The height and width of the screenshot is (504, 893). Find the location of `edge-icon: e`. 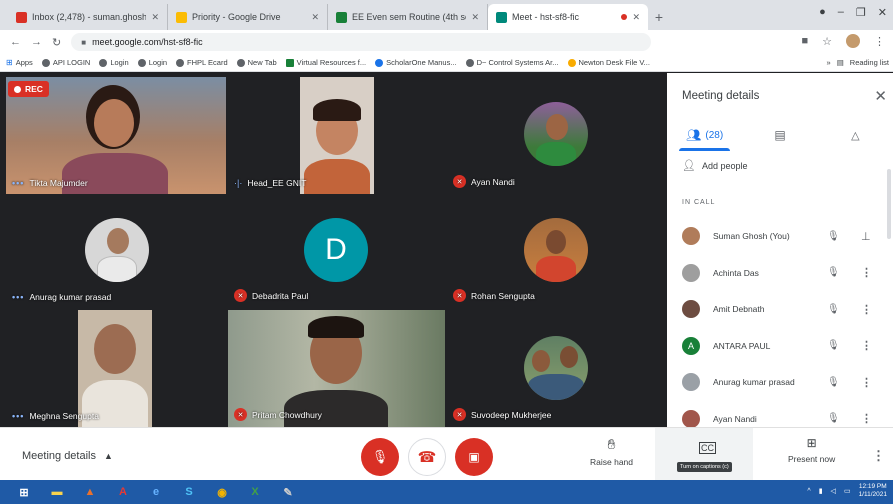

edge-icon: e is located at coordinates (156, 492).